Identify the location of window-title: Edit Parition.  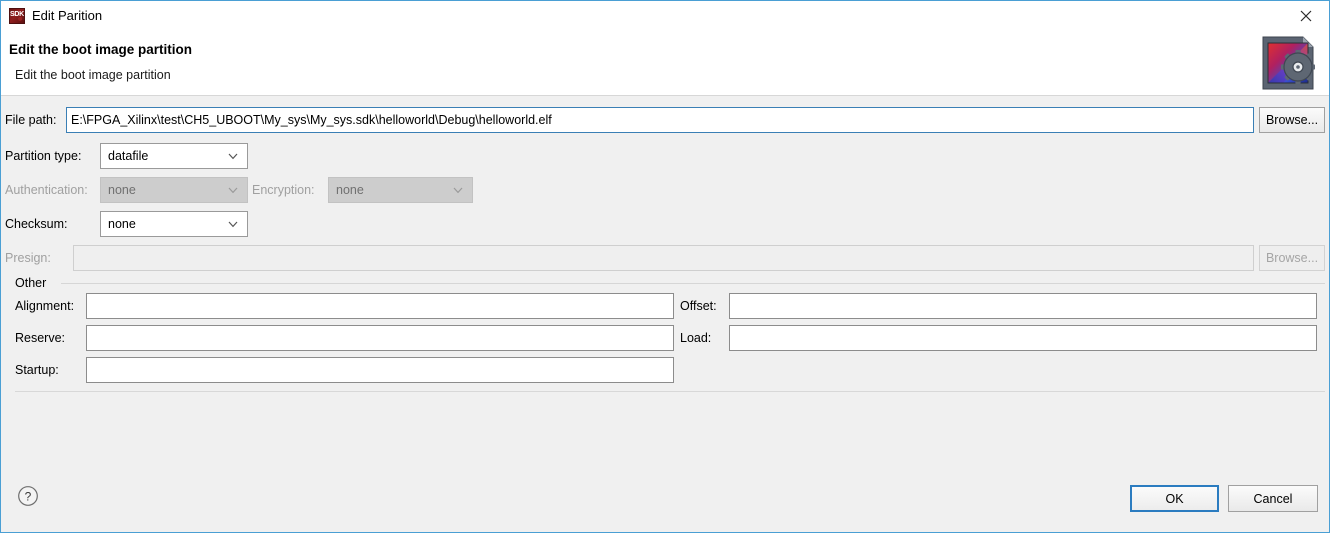
(67, 15).